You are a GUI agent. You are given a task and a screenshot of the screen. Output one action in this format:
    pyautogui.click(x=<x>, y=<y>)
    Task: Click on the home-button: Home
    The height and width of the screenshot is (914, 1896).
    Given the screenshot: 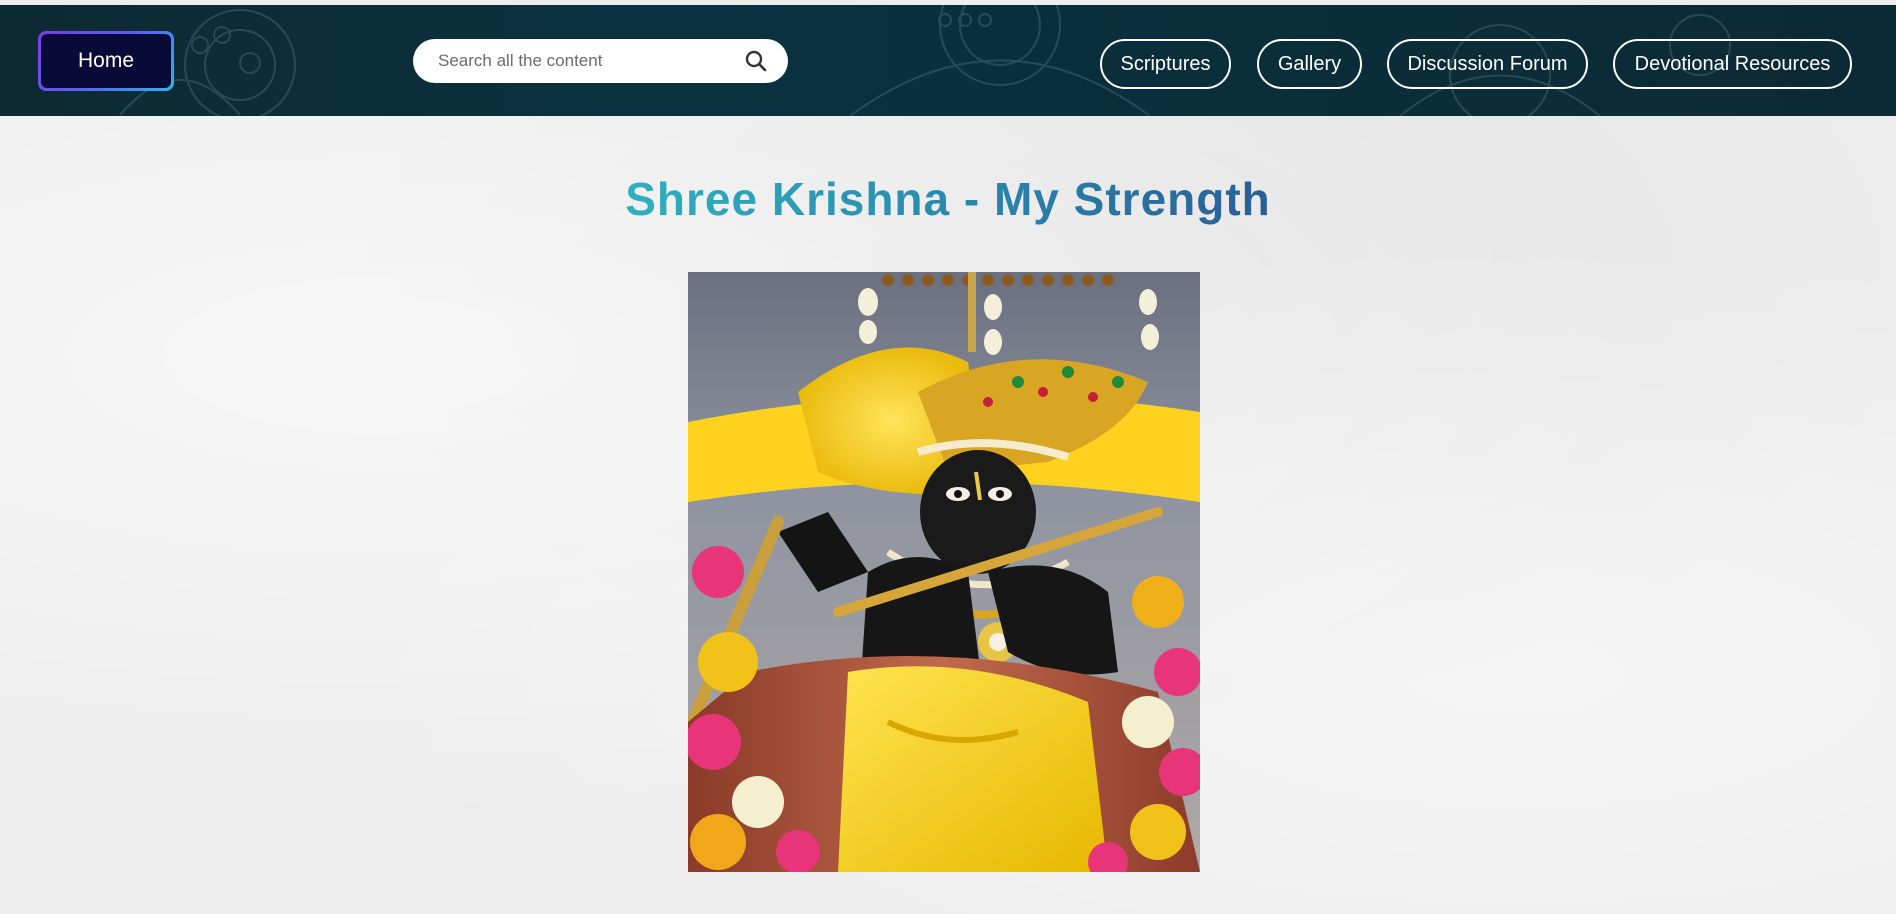 What is the action you would take?
    pyautogui.click(x=106, y=61)
    